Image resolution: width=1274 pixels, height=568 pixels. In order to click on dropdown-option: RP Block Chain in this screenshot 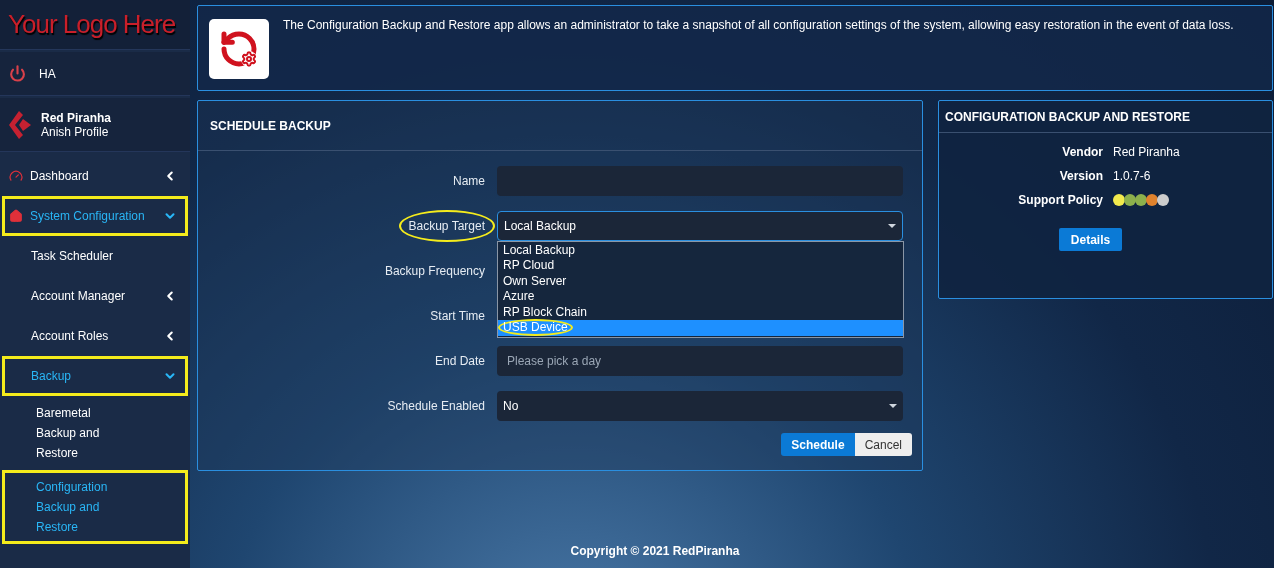, I will do `click(700, 312)`.